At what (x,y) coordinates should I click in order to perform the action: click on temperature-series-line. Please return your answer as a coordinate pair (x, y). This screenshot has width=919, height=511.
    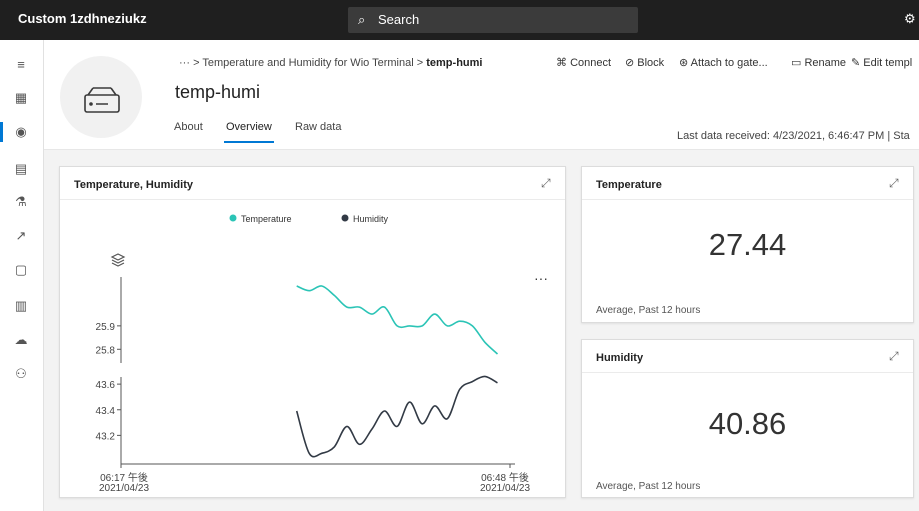
    Looking at the image, I should click on (397, 320).